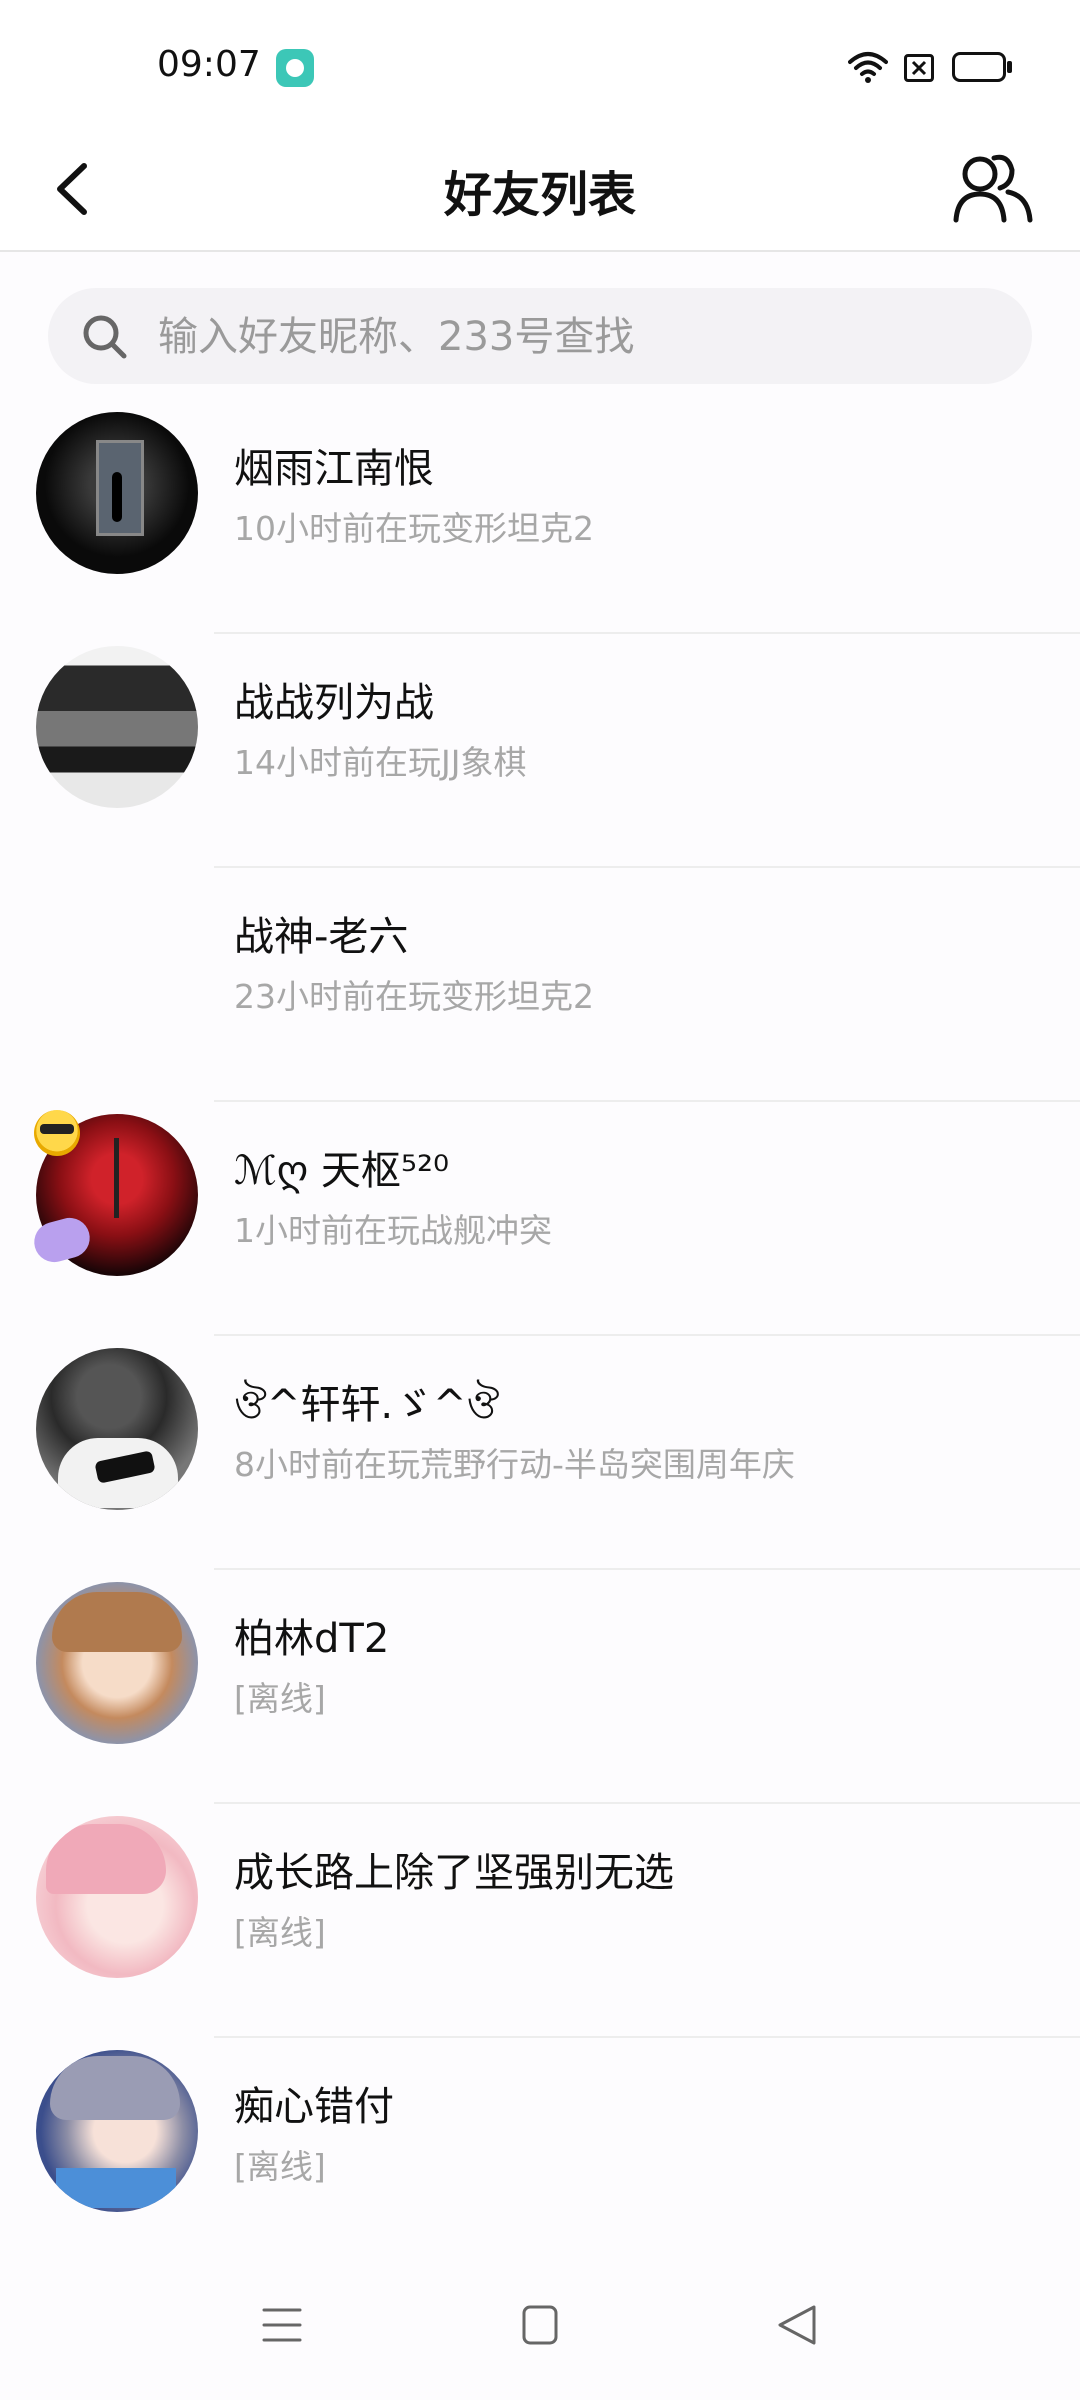 The height and width of the screenshot is (2400, 1080). What do you see at coordinates (57, 1133) in the screenshot?
I see `sunglasses-emoji-icon` at bounding box center [57, 1133].